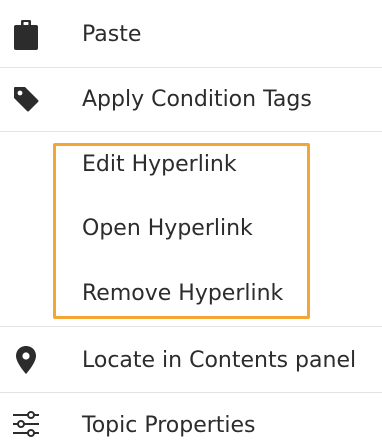  I want to click on menu-item-label: Remove Hyperlink, so click(183, 293).